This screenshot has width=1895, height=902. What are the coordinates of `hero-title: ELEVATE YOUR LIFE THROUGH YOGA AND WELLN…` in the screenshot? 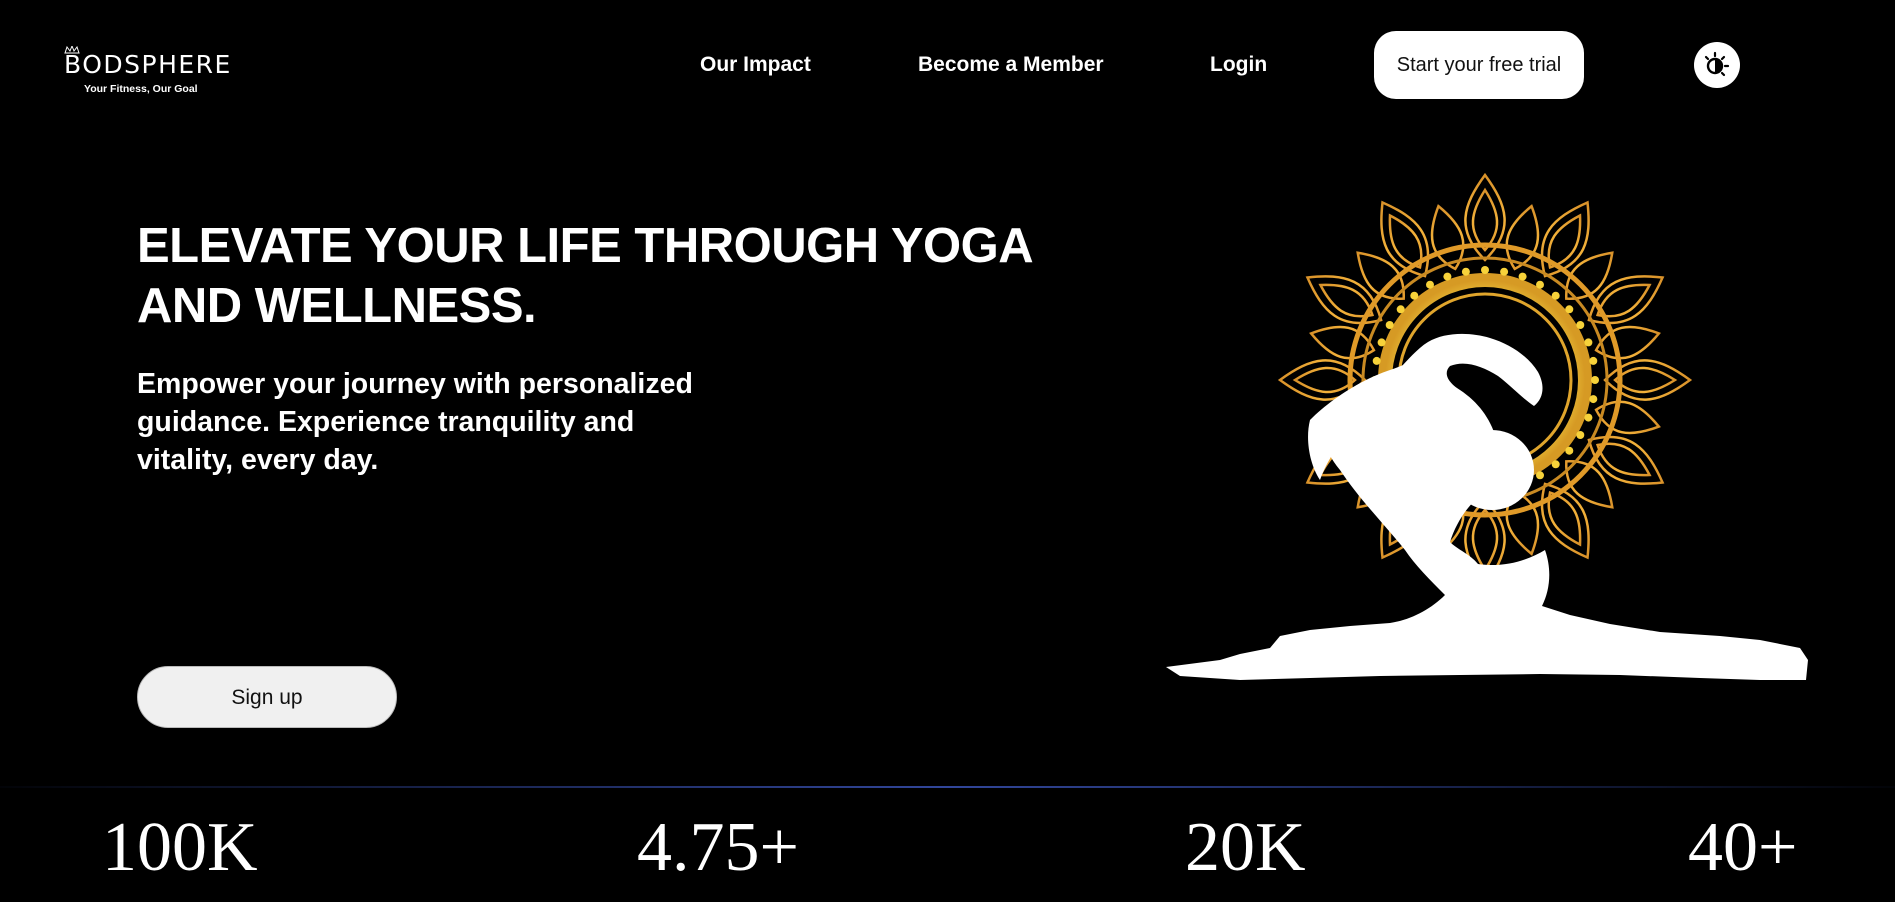 It's located at (584, 276).